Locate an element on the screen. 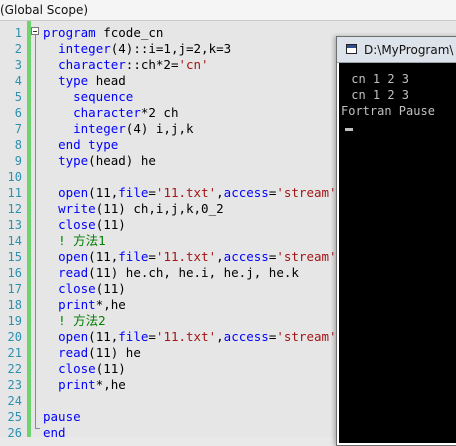  code-line: end type is located at coordinates (80, 145).